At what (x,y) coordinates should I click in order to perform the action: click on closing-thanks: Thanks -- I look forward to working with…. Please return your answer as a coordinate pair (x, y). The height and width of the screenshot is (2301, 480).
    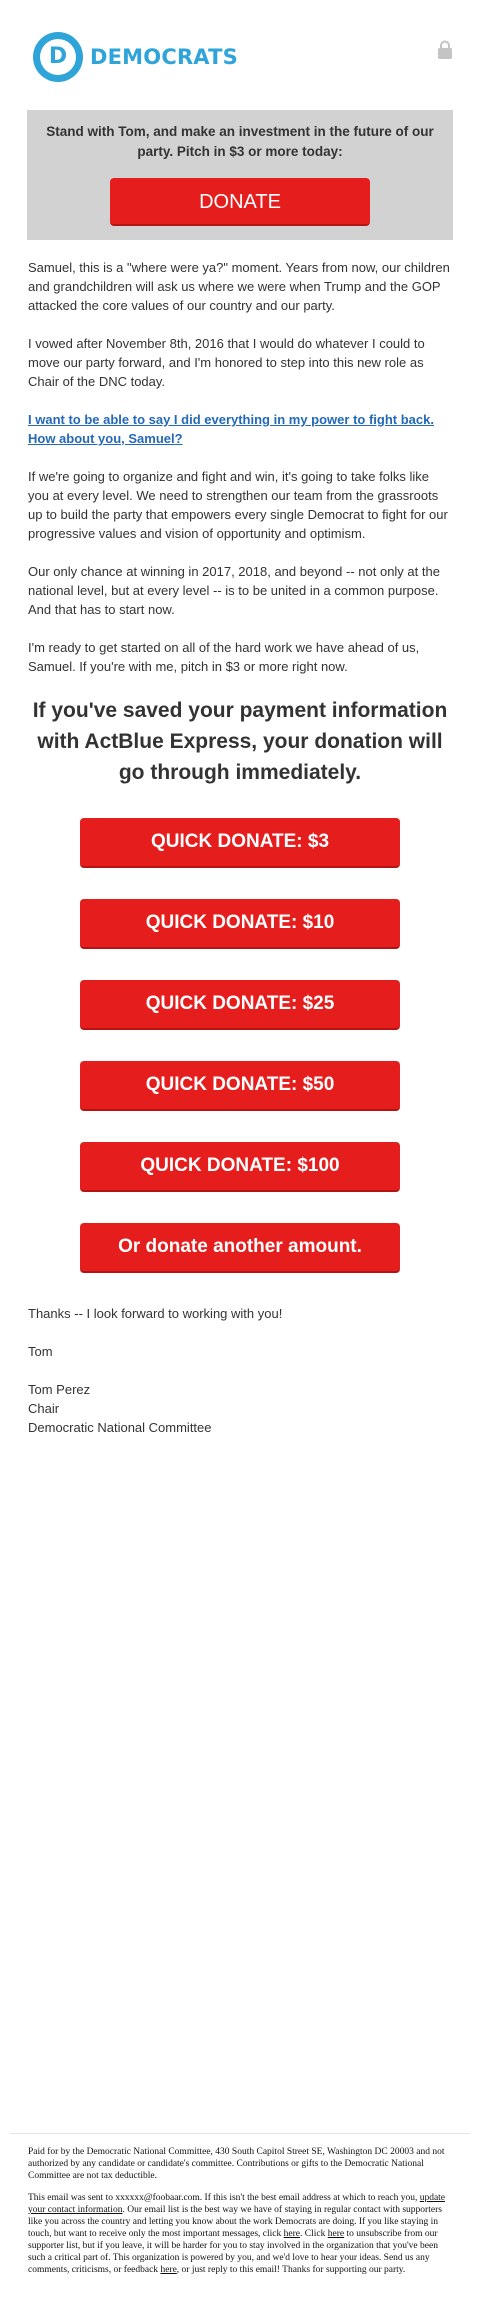
    Looking at the image, I should click on (155, 1313).